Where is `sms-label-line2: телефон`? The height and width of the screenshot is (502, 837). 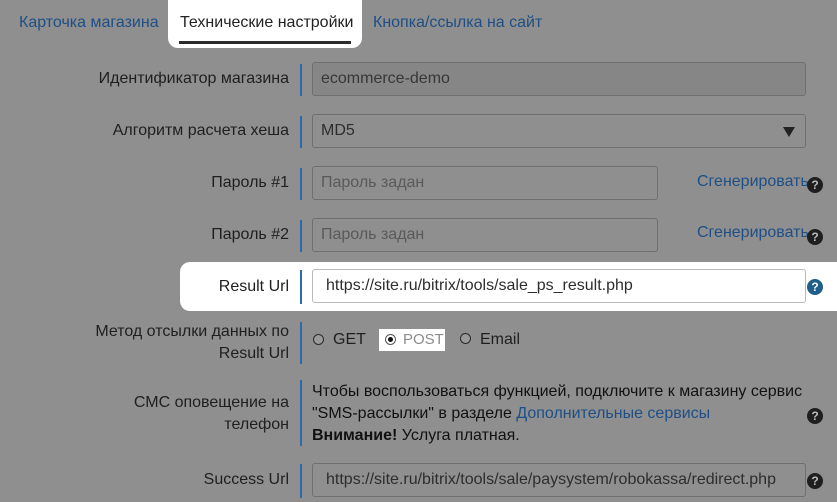
sms-label-line2: телефон is located at coordinates (256, 424).